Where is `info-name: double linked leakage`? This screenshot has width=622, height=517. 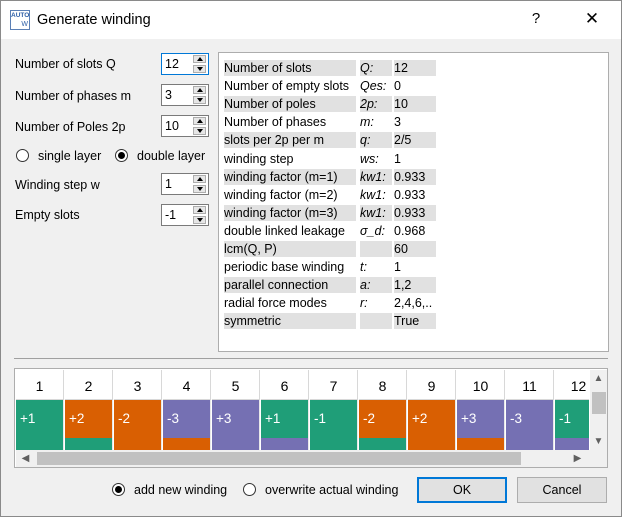 info-name: double linked leakage is located at coordinates (284, 230).